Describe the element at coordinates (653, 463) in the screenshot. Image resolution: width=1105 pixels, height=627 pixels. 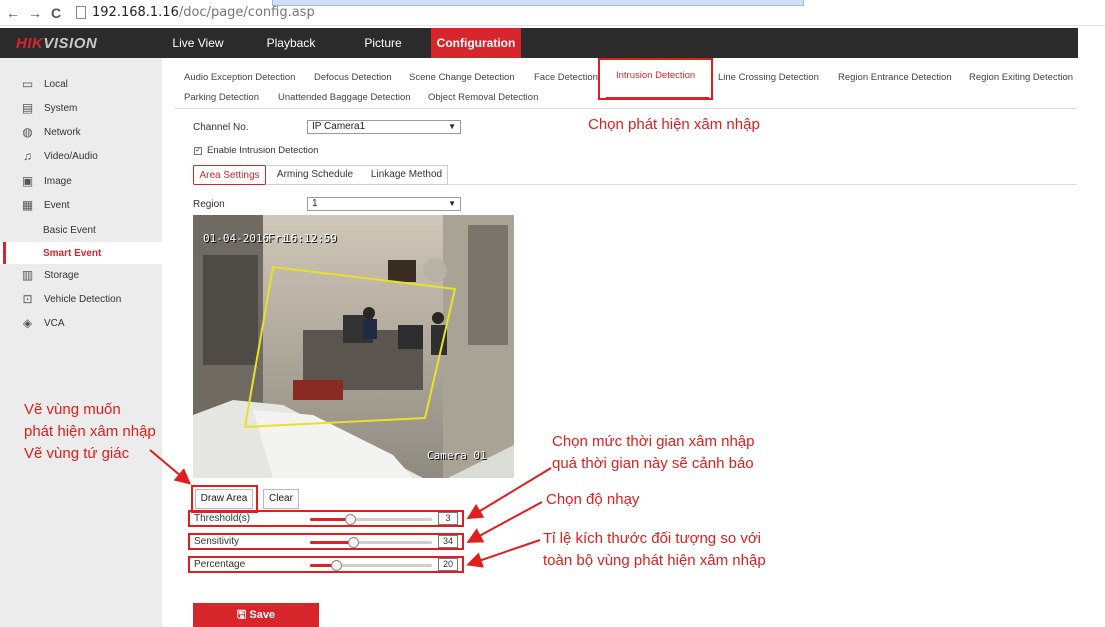
I see `annotation-threshold-line2: quá thời gian này sẽ cảnh báo` at that location.